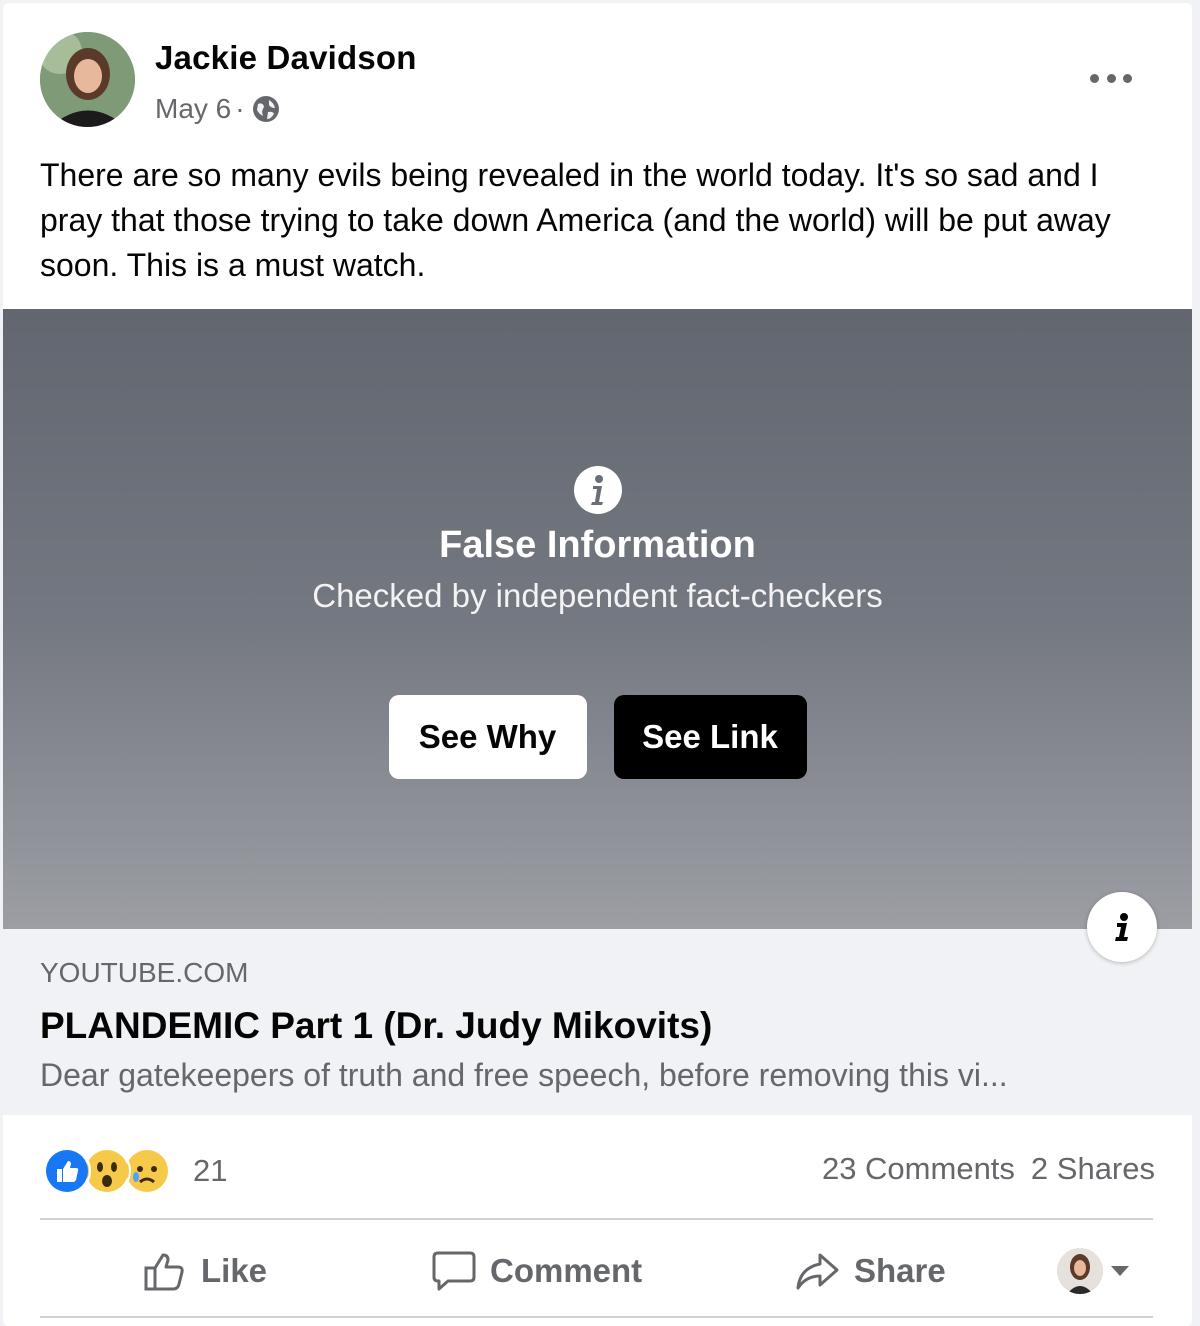  I want to click on more-options-icon, so click(1111, 78).